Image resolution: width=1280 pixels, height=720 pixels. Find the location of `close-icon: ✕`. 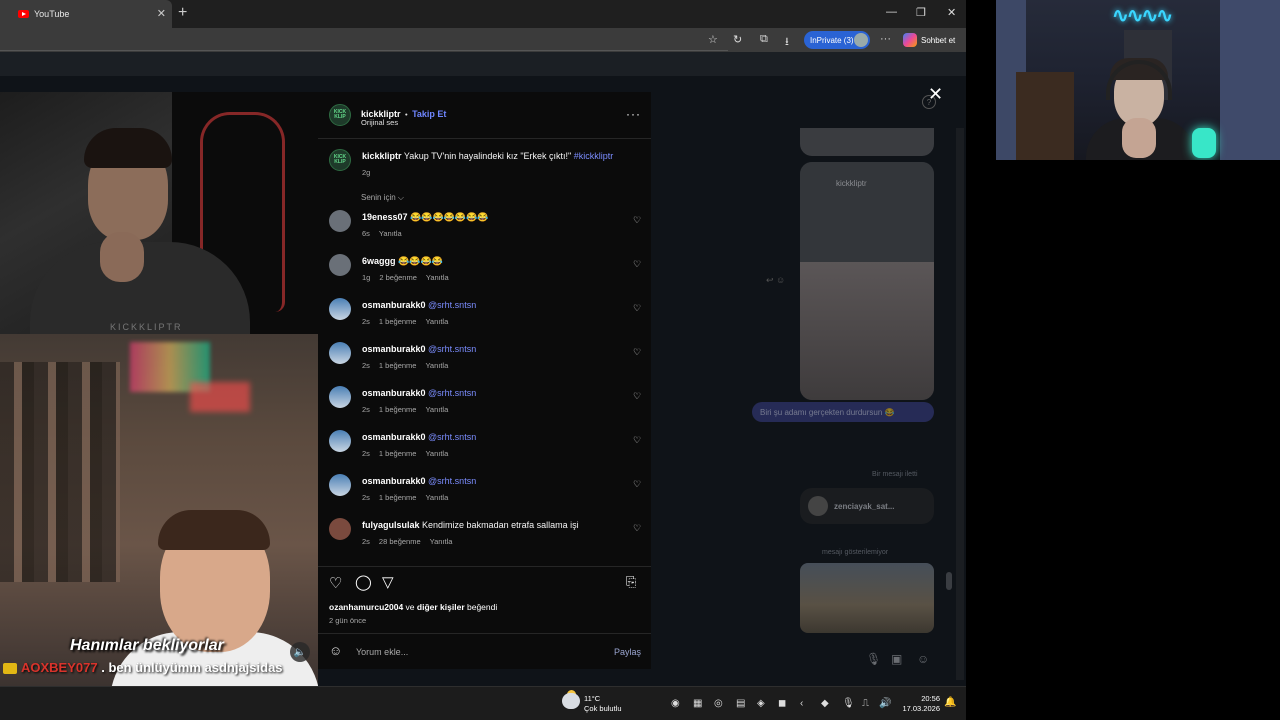

close-icon: ✕ is located at coordinates (935, 94).